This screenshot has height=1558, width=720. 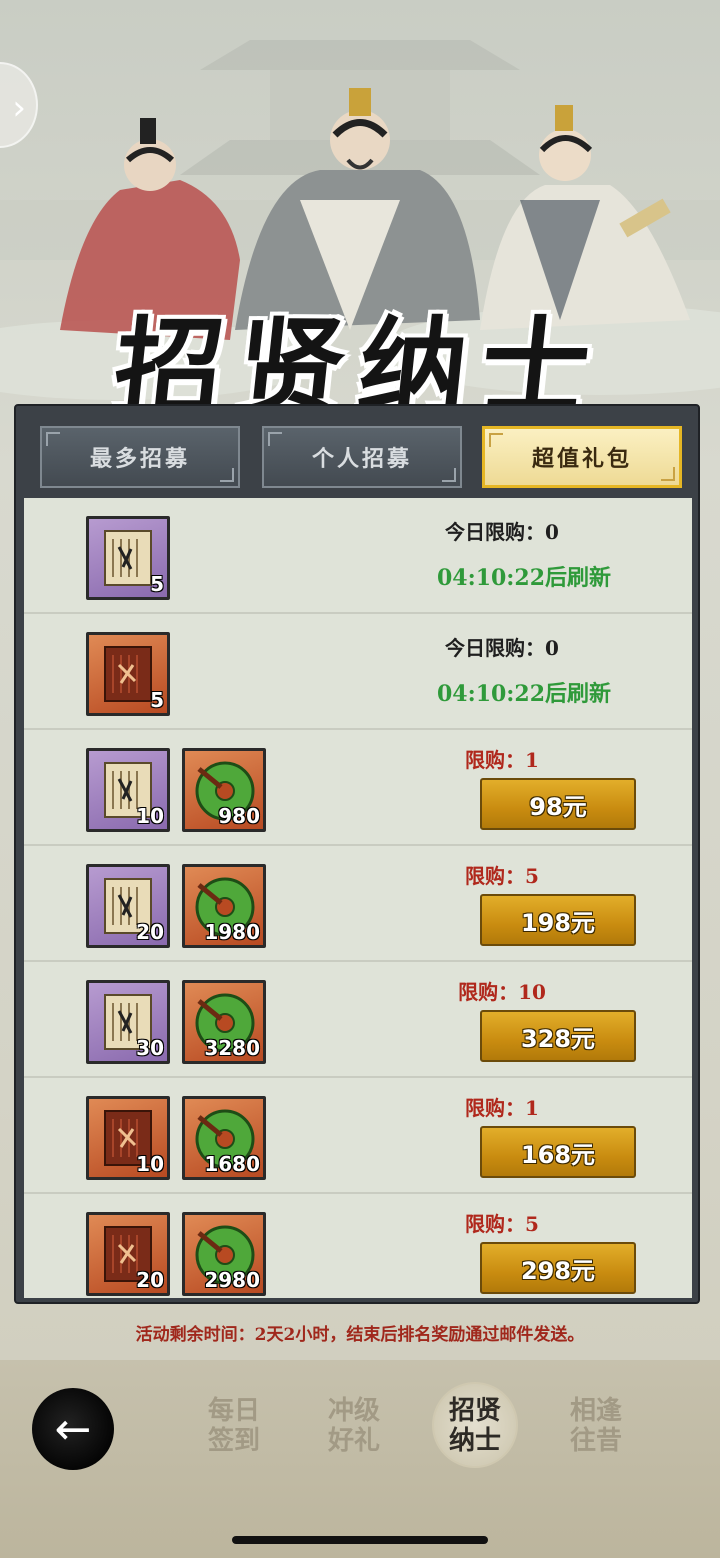 I want to click on nav-level-gifts: 冲级 好礼, so click(x=354, y=1426).